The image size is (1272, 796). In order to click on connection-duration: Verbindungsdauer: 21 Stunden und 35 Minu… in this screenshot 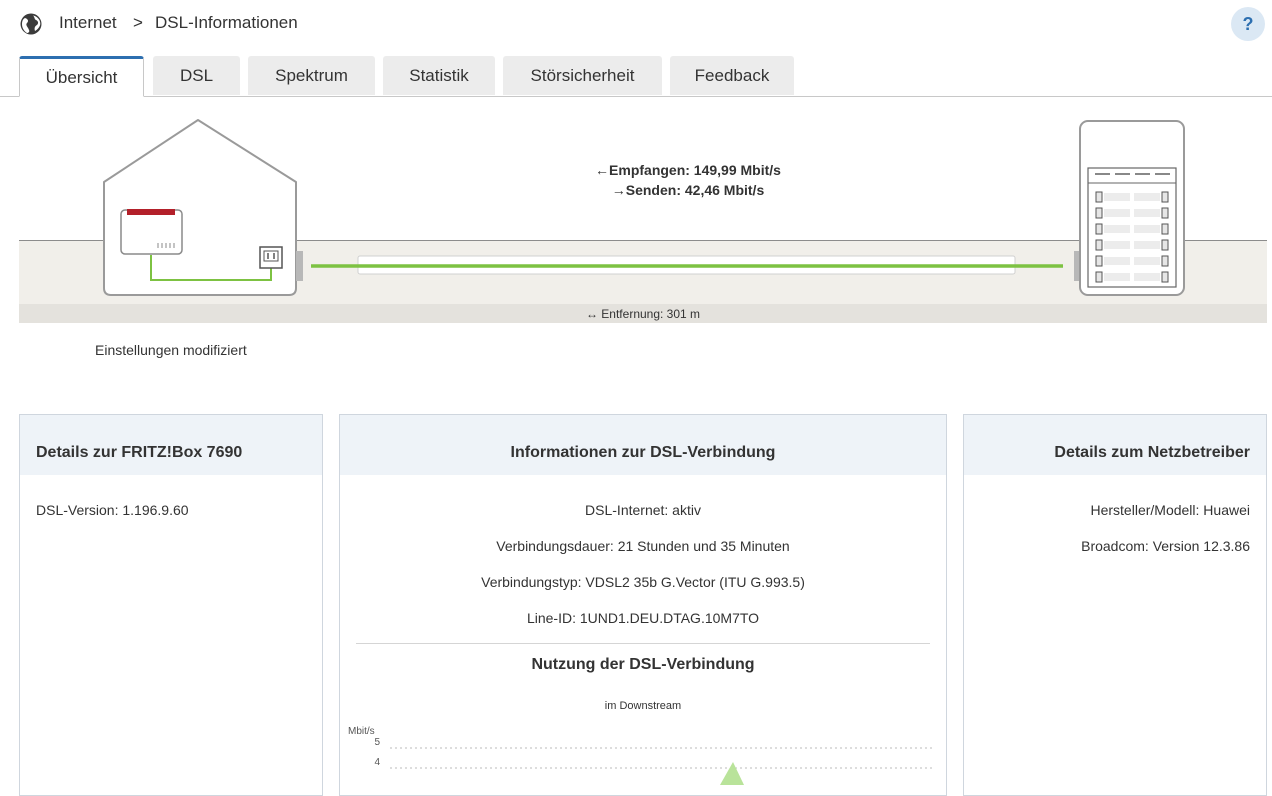, I will do `click(643, 546)`.